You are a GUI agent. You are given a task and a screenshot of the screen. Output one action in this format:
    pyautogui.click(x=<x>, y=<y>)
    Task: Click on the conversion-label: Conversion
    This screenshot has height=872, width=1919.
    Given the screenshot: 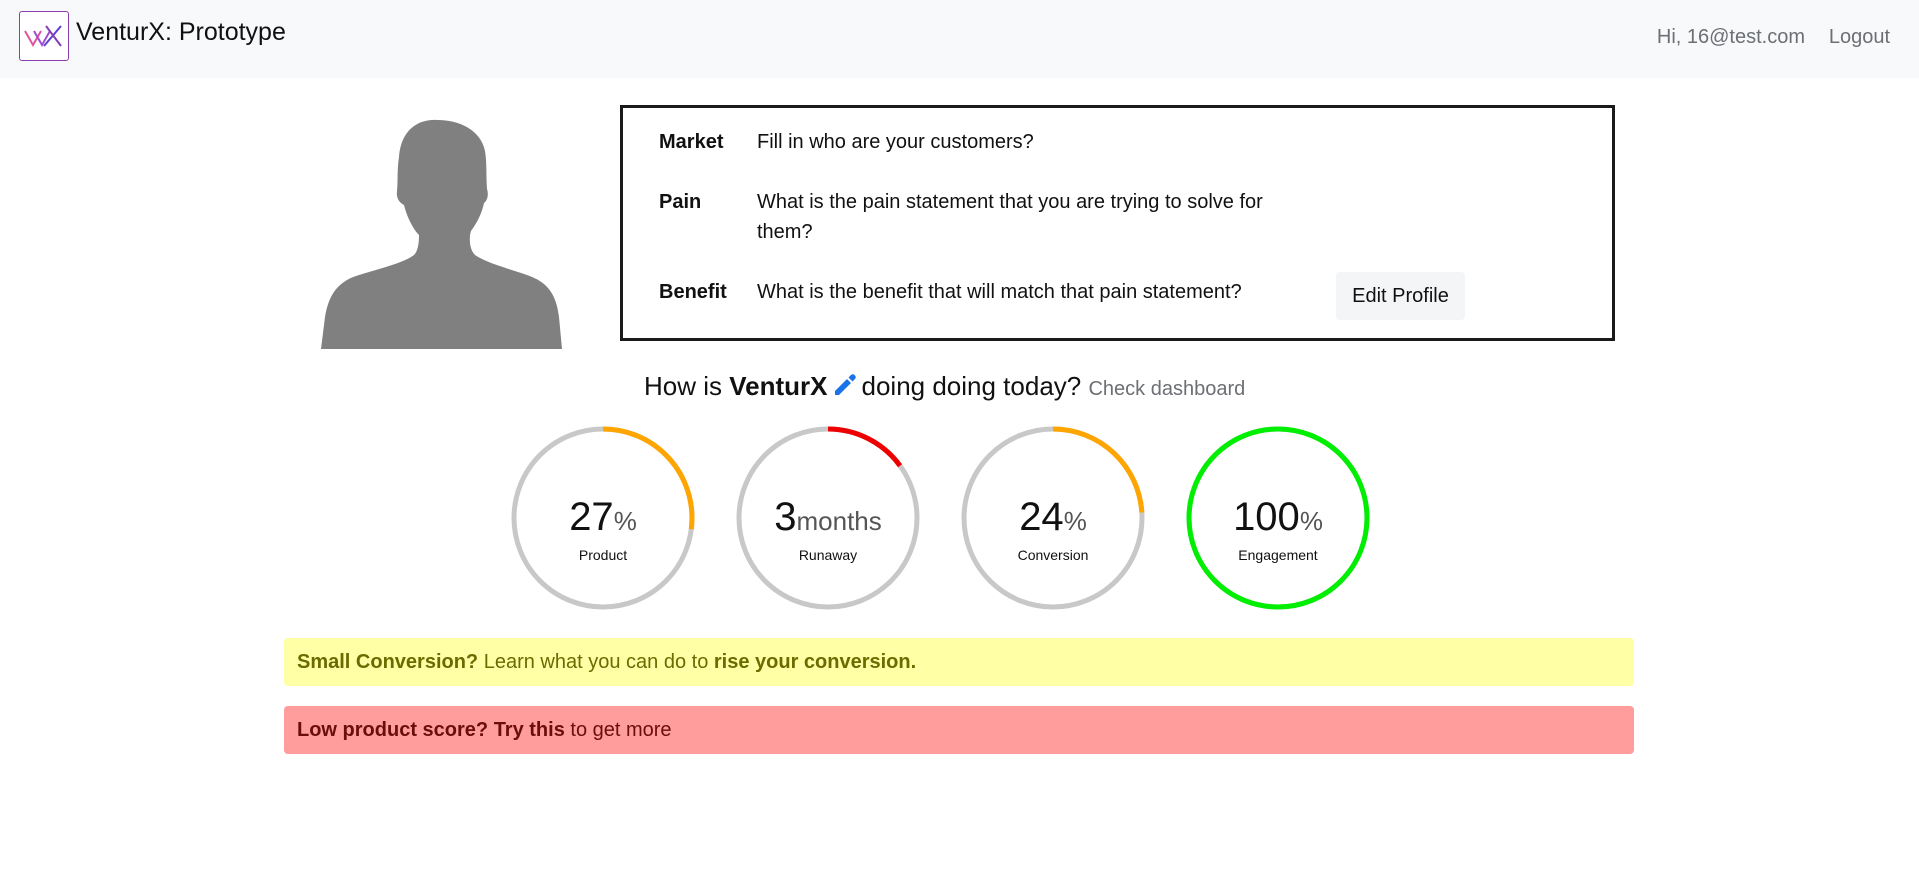 What is the action you would take?
    pyautogui.click(x=1053, y=555)
    